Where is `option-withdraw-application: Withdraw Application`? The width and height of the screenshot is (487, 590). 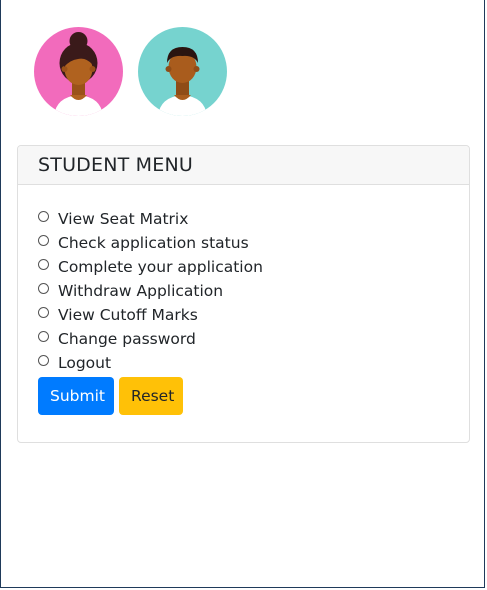 option-withdraw-application: Withdraw Application is located at coordinates (248, 291).